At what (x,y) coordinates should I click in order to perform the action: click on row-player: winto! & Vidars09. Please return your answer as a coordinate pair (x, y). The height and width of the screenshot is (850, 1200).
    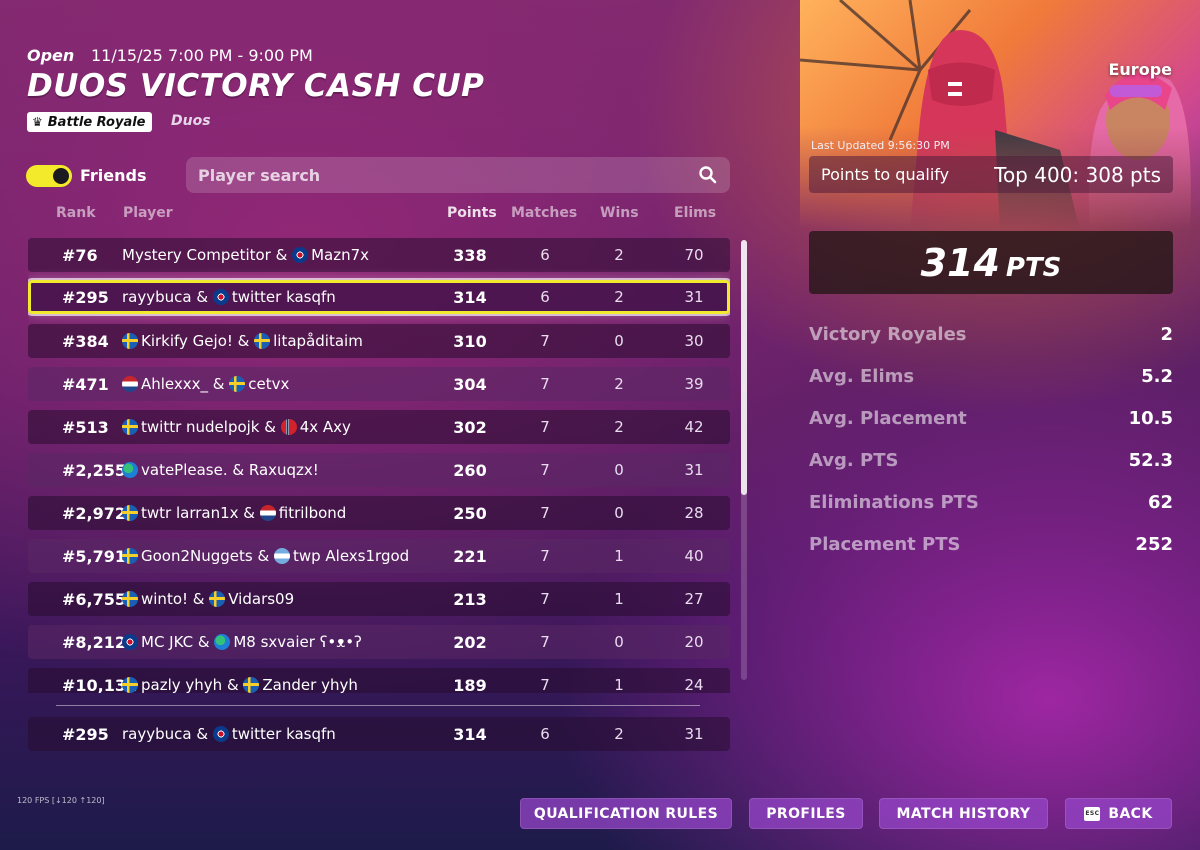
    Looking at the image, I should click on (208, 599).